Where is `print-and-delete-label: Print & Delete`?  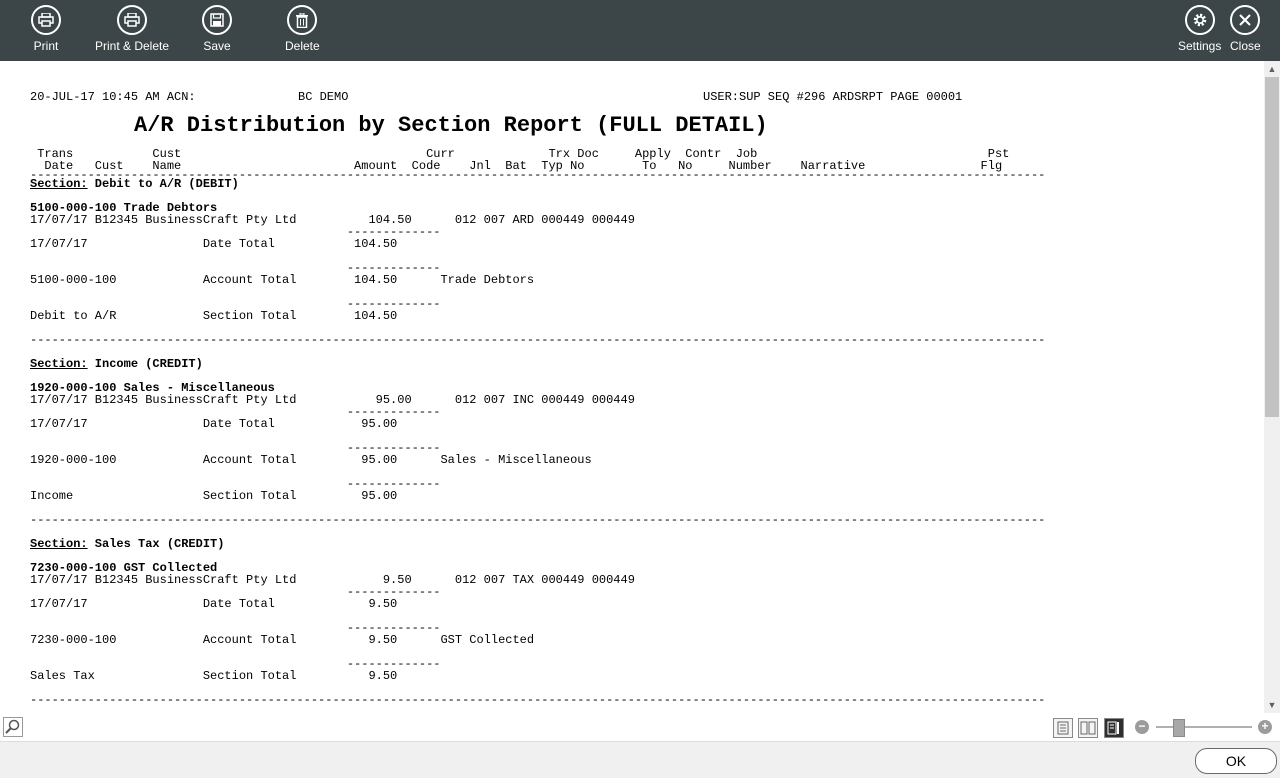
print-and-delete-label: Print & Delete is located at coordinates (132, 46).